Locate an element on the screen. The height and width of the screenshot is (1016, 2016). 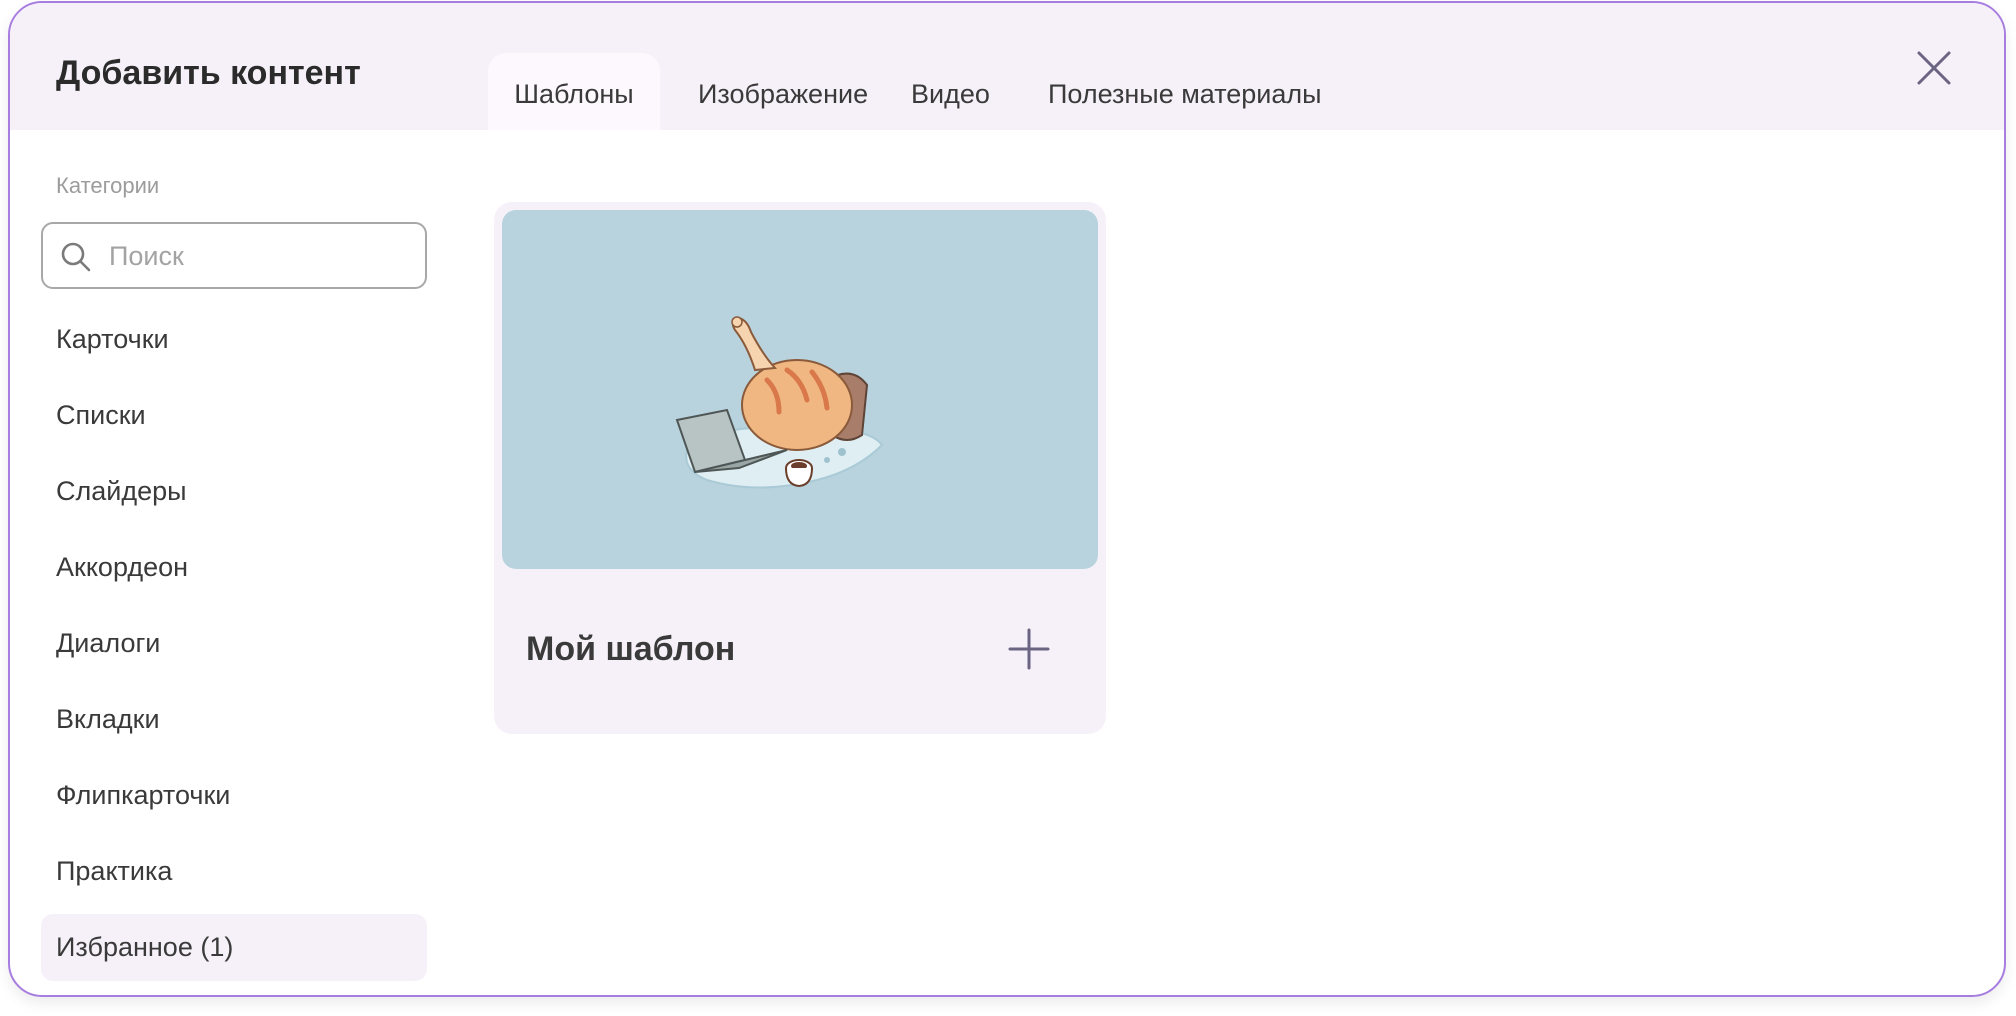
tab-templates: Шаблоны is located at coordinates (574, 91).